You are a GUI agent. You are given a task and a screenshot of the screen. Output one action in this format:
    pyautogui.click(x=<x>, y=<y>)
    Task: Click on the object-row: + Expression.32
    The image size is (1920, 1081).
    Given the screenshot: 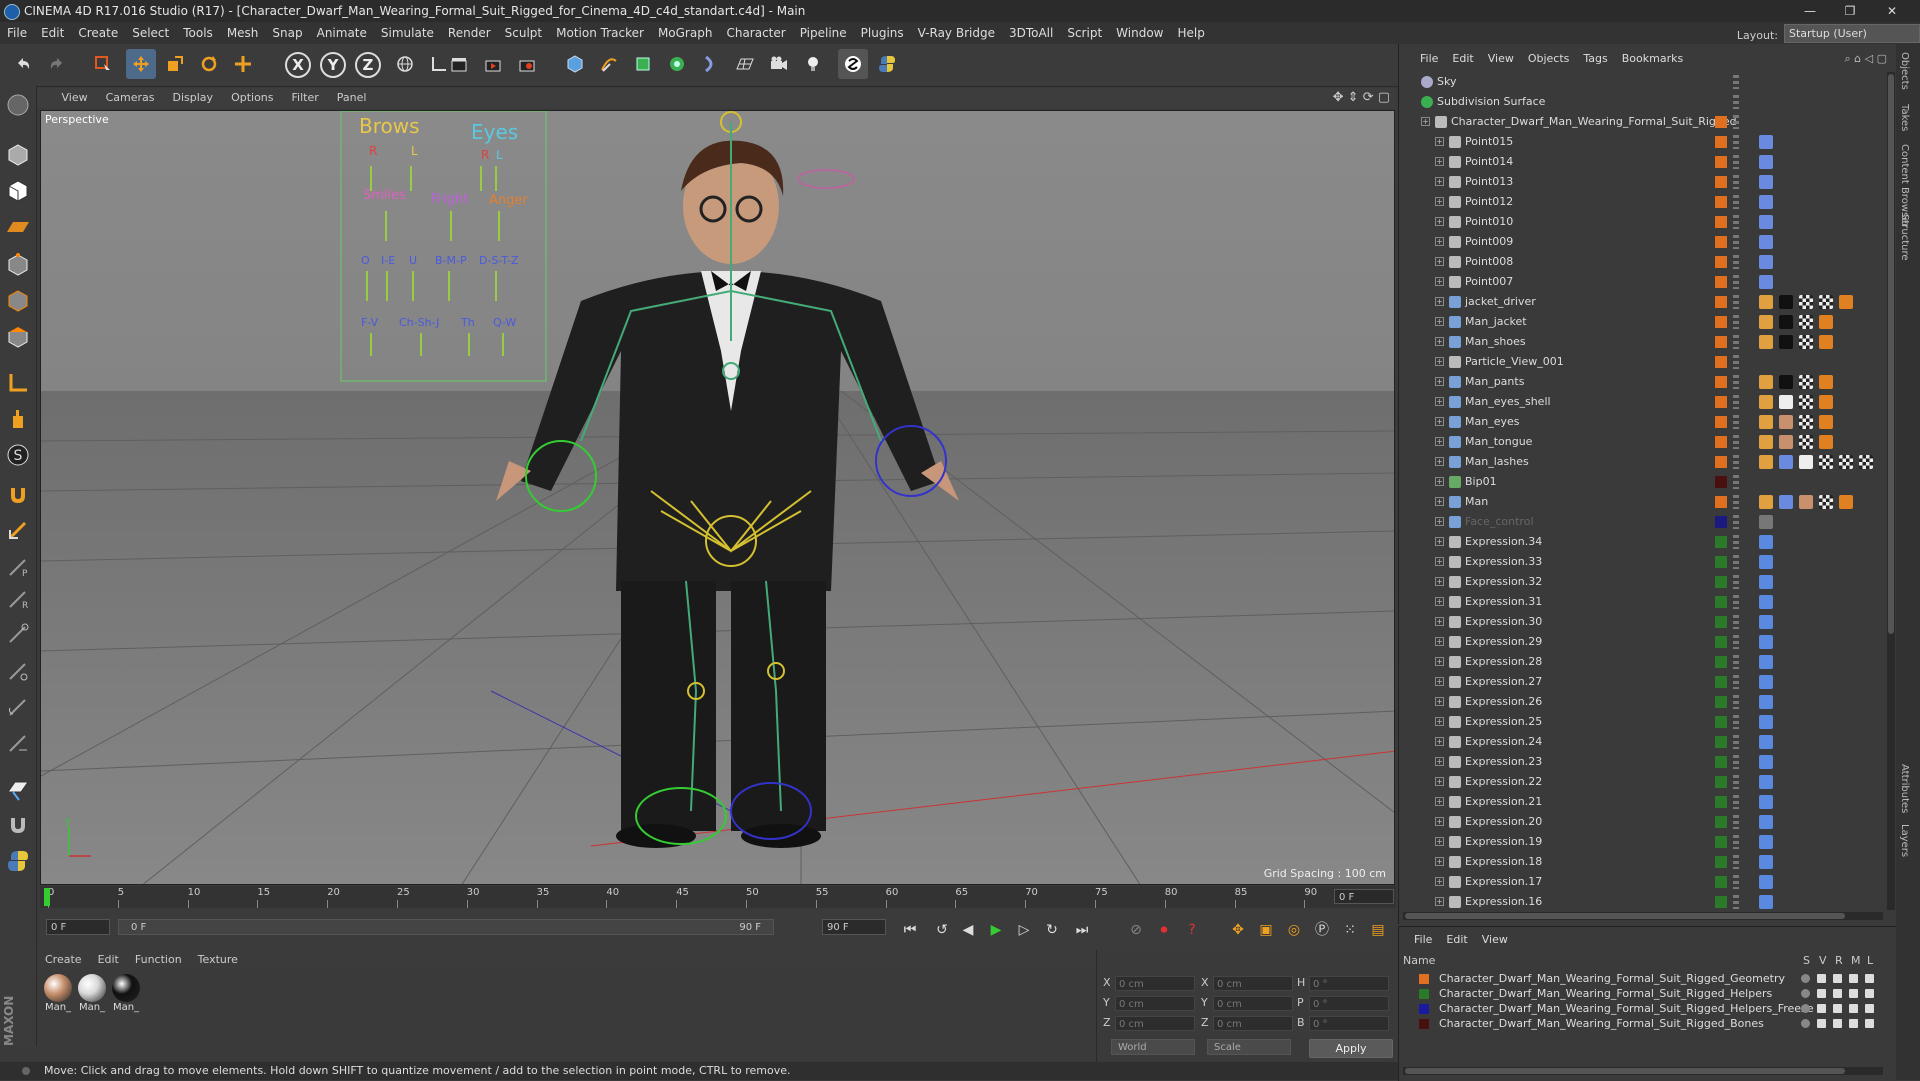 What is the action you would take?
    pyautogui.click(x=1642, y=582)
    